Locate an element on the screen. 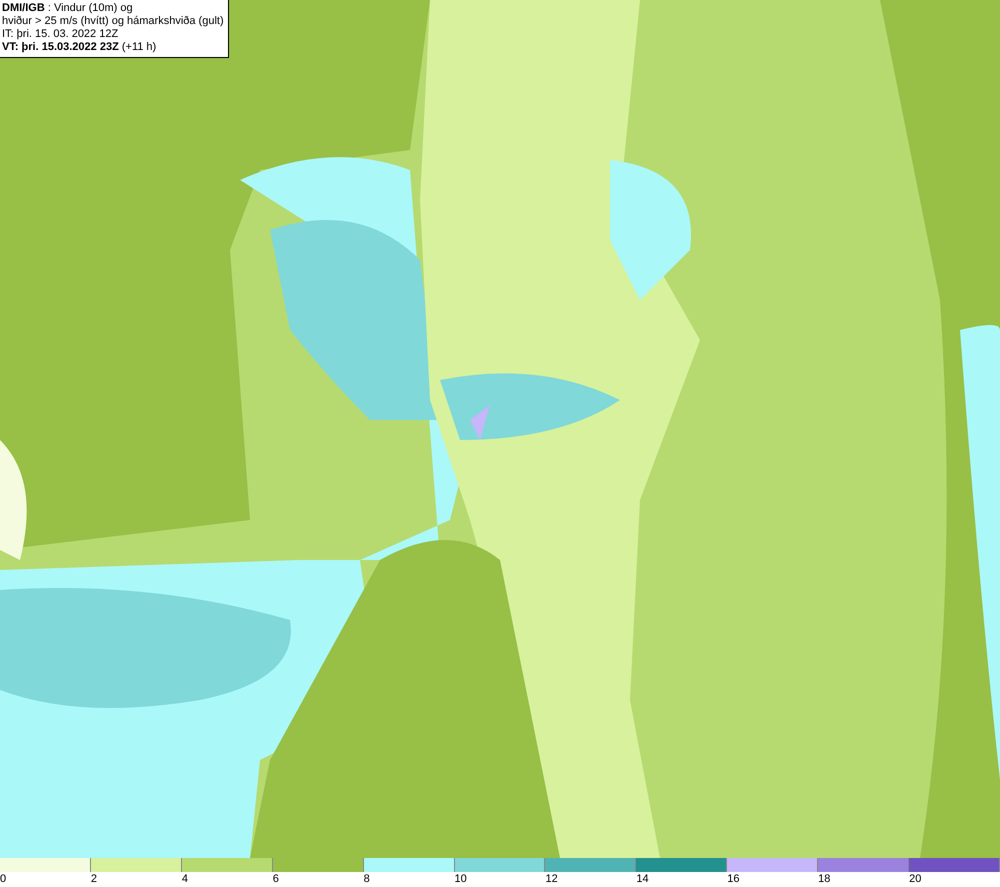 The image size is (1000, 887). legend-label: 20 is located at coordinates (915, 879).